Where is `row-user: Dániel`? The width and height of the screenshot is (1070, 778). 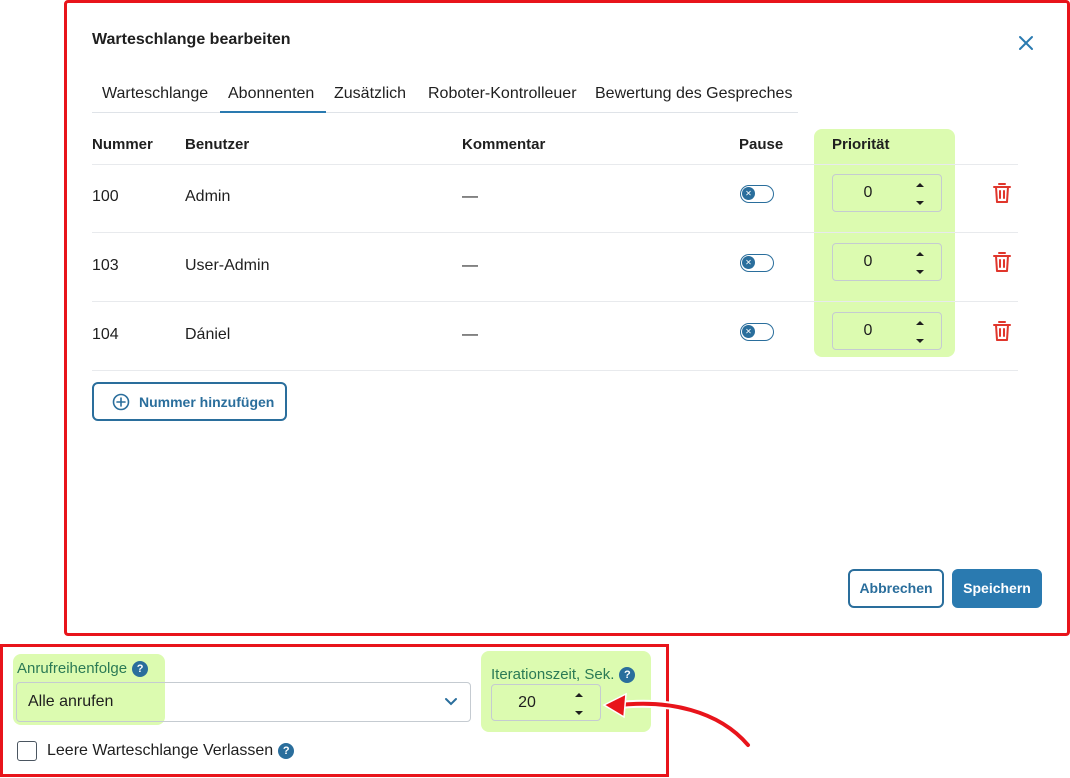 row-user: Dániel is located at coordinates (208, 334).